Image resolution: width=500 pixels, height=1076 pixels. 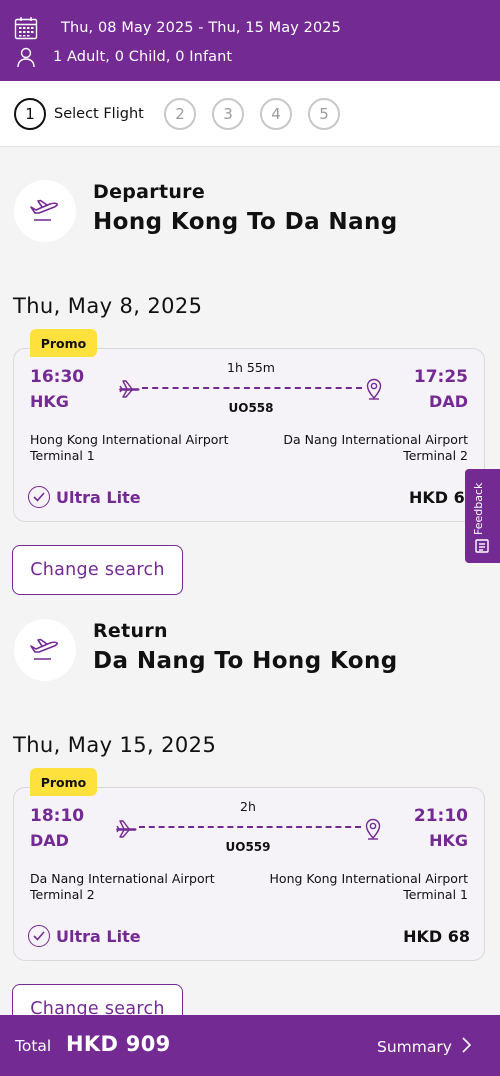 I want to click on flight-number: UO558, so click(x=251, y=408).